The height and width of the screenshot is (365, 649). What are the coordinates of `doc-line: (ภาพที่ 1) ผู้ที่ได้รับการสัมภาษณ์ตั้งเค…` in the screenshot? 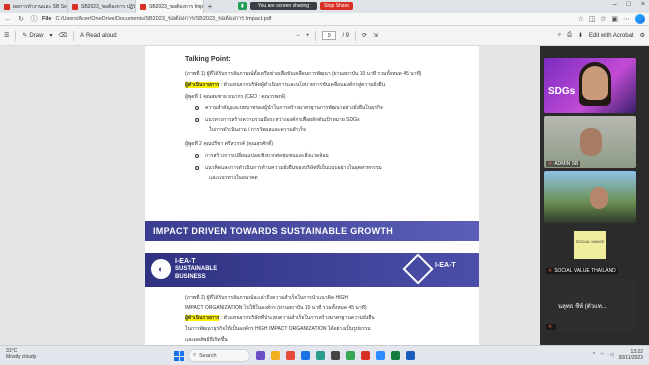 It's located at (303, 74).